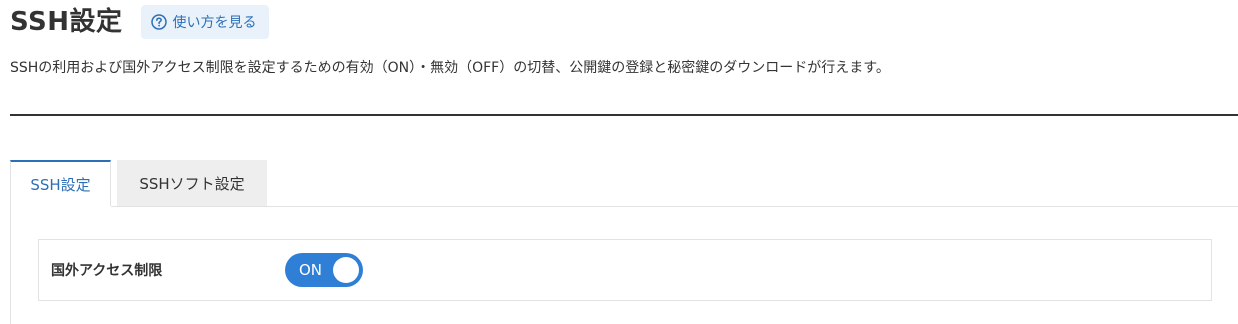 The height and width of the screenshot is (324, 1238). What do you see at coordinates (10, 265) in the screenshot?
I see `tab-panel-border-left` at bounding box center [10, 265].